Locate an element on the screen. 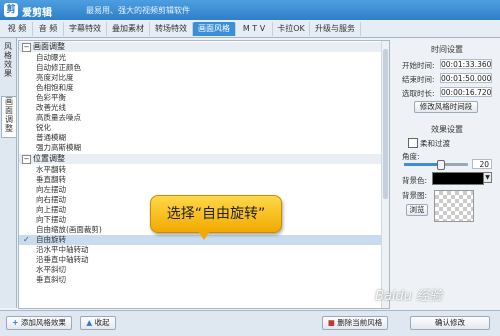 This screenshot has height=336, width=500. list-item: 水平斜切 is located at coordinates (208, 270).